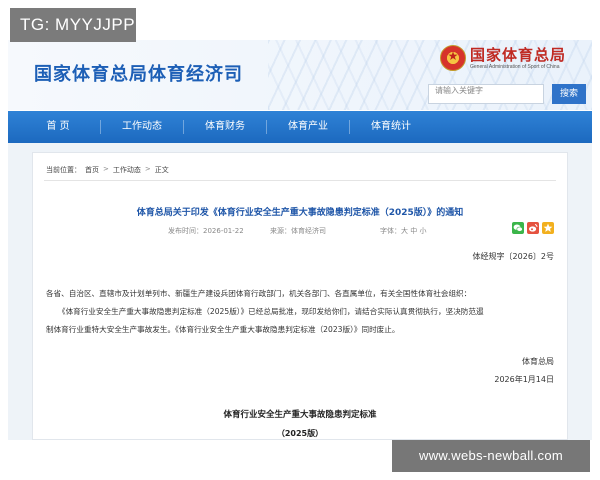 This screenshot has width=600, height=480. Describe the element at coordinates (391, 127) in the screenshot. I see `nav-item-sports-statistics: 体育统计` at that location.